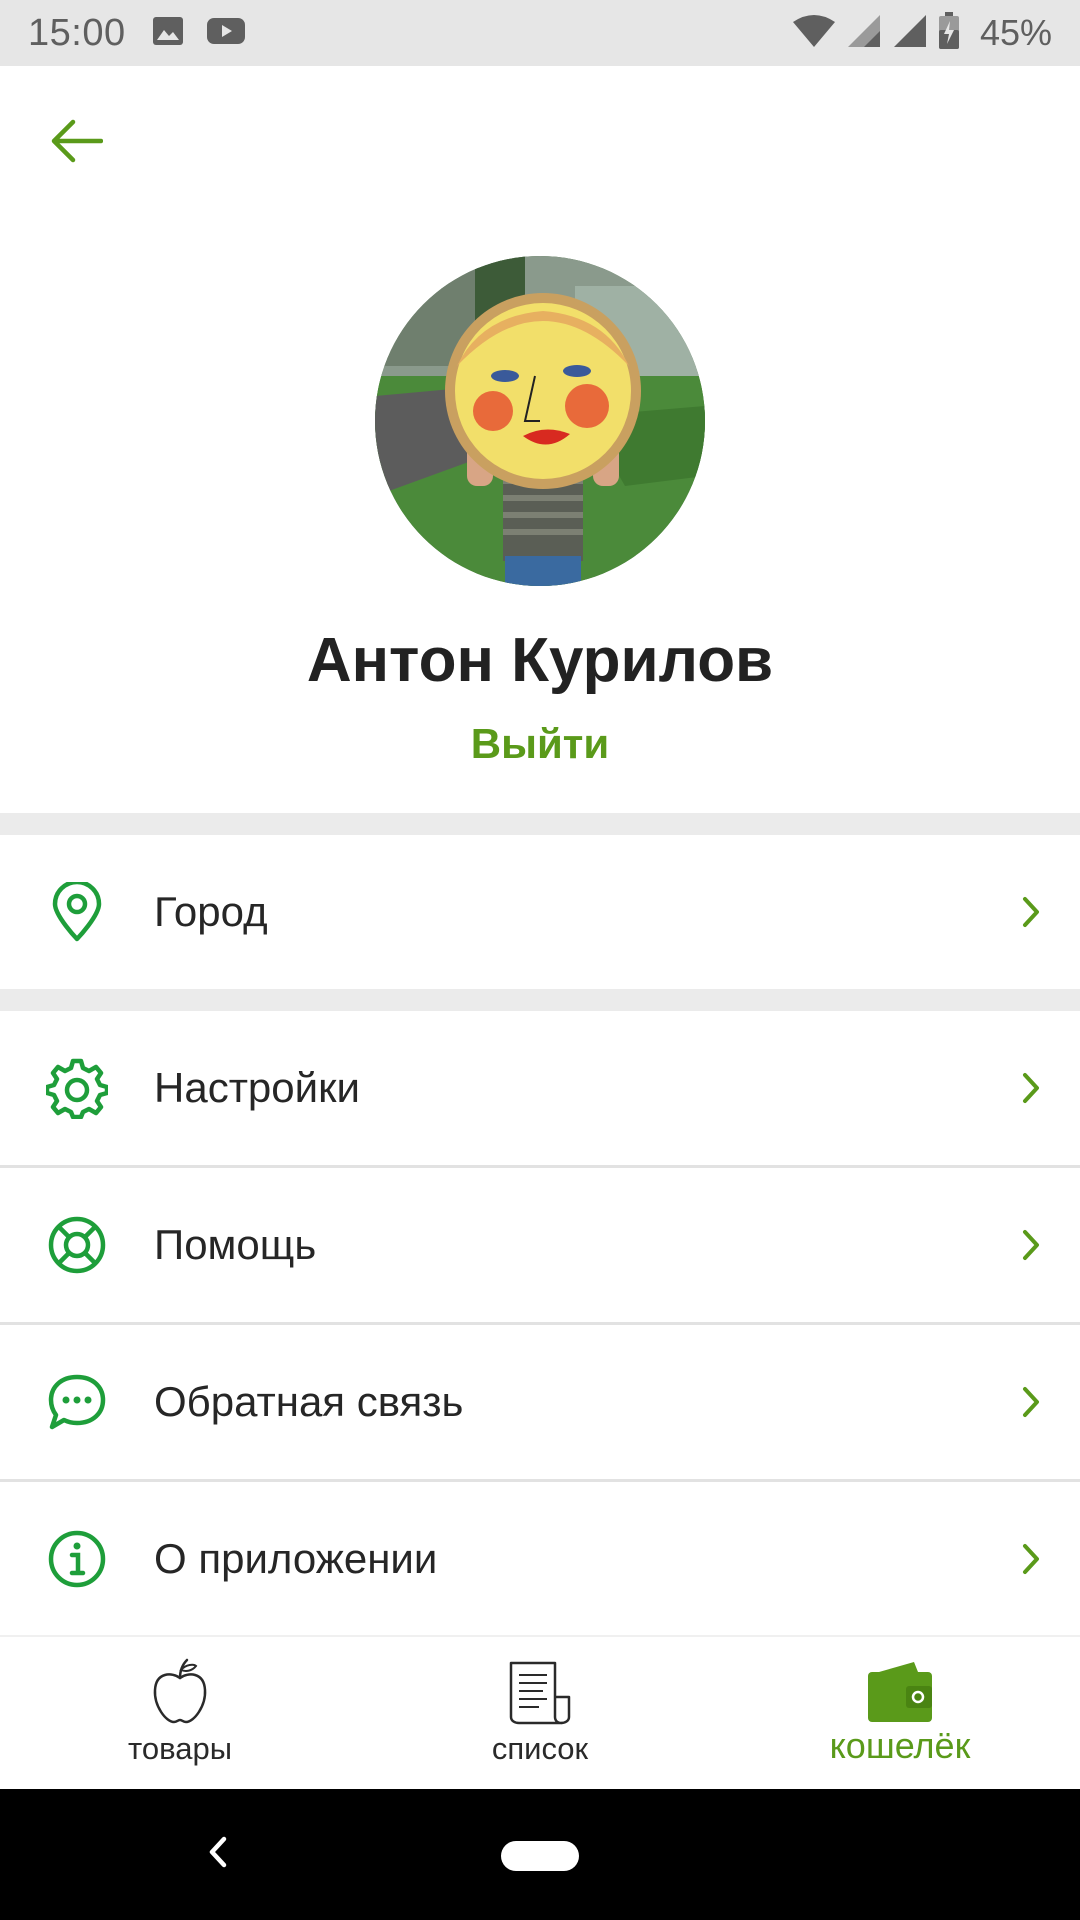 Image resolution: width=1080 pixels, height=1920 pixels. Describe the element at coordinates (309, 1401) in the screenshot. I see `menu-item-label: Обратная связь` at that location.